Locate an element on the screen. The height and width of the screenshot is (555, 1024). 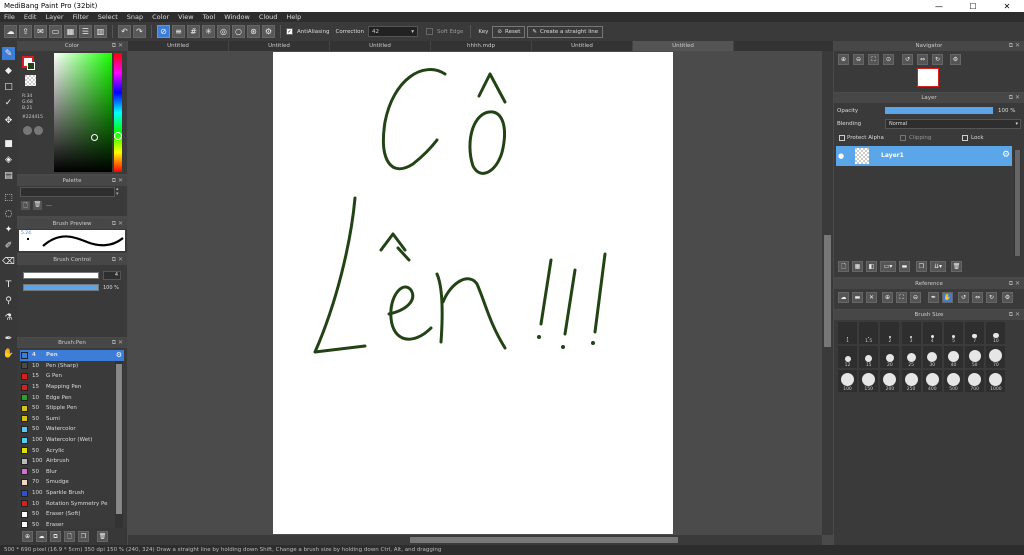
brush-item: 15 G Pen is located at coordinates (72, 376).